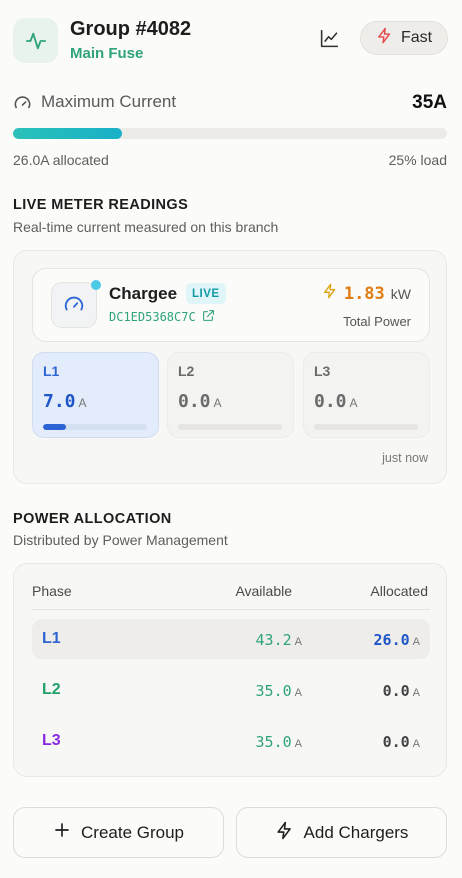 This screenshot has width=462, height=878. I want to click on header-divider, so click(231, 609).